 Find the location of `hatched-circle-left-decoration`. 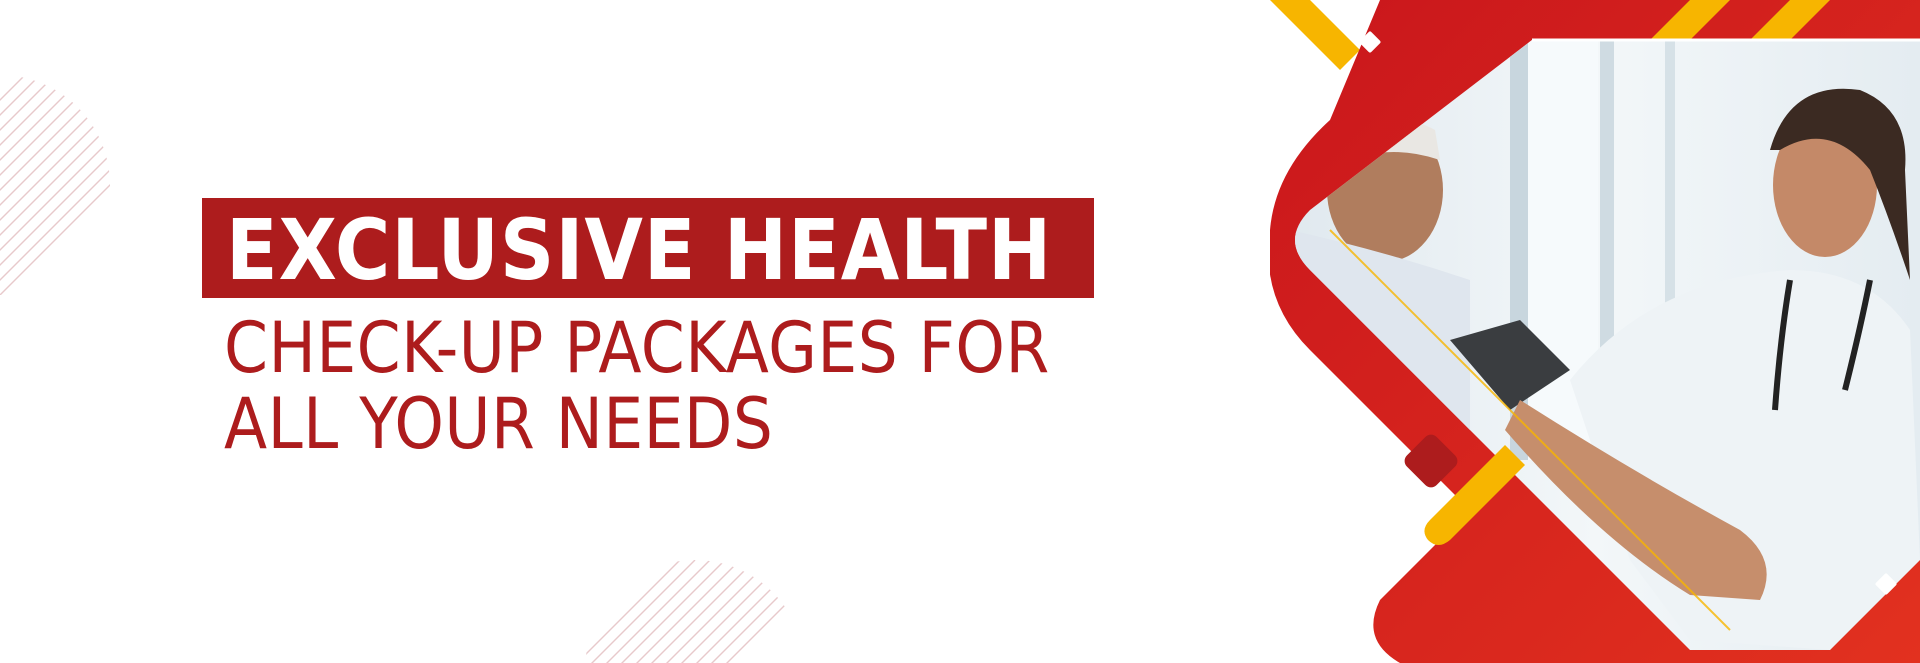

hatched-circle-left-decoration is located at coordinates (55, 185).